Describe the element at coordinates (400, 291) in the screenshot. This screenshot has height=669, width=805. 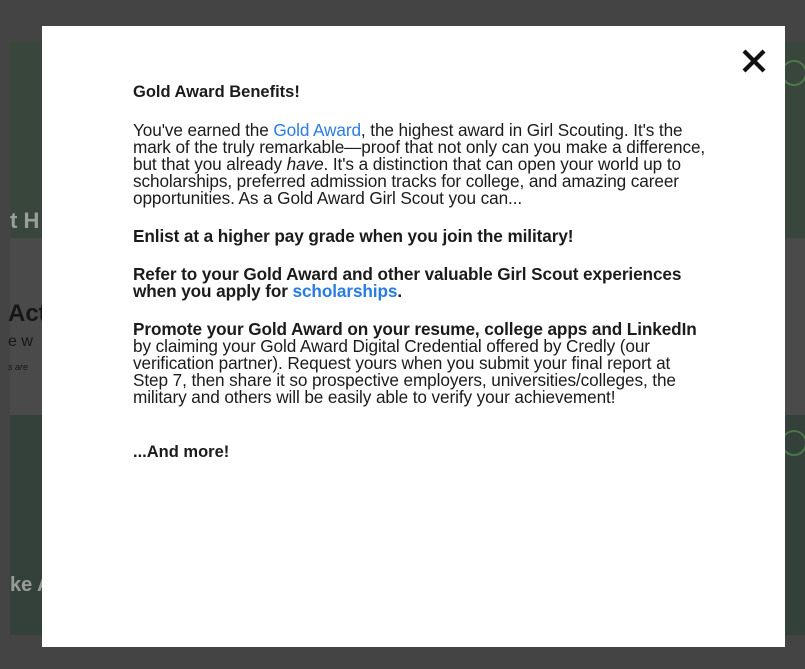
I see `benefit-scholarships-end: .` at that location.